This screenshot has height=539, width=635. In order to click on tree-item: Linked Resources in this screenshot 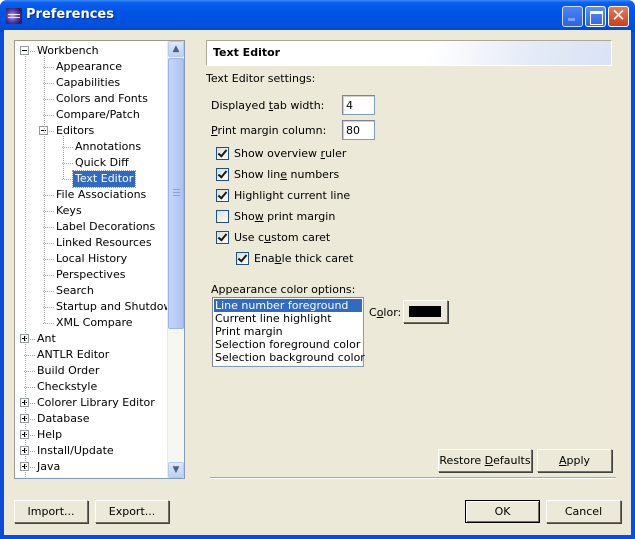, I will do `click(91, 243)`.